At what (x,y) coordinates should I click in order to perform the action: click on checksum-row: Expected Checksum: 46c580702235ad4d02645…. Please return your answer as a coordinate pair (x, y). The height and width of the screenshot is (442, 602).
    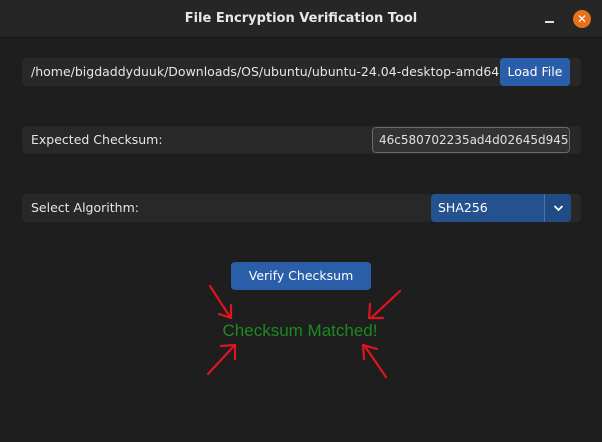
    Looking at the image, I should click on (301, 140).